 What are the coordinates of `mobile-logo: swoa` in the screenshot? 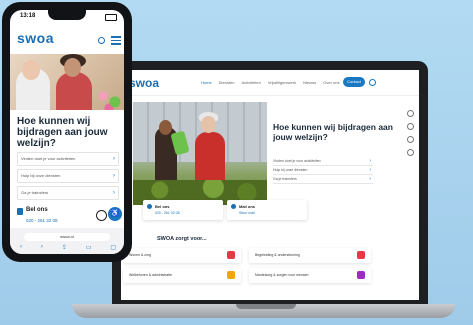 It's located at (35, 38).